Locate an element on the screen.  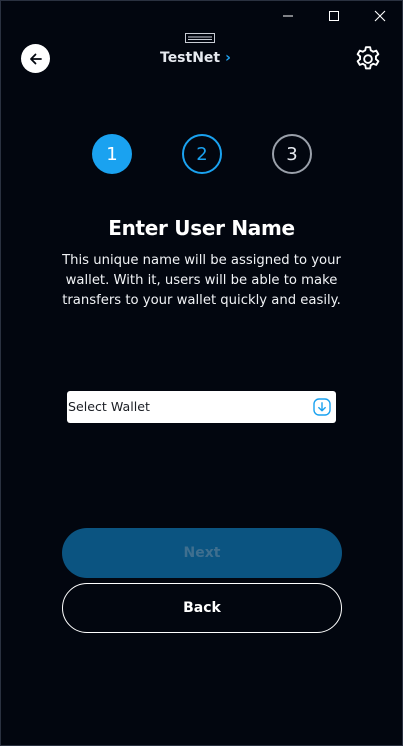
network-selector: TestNet › is located at coordinates (205, 58).